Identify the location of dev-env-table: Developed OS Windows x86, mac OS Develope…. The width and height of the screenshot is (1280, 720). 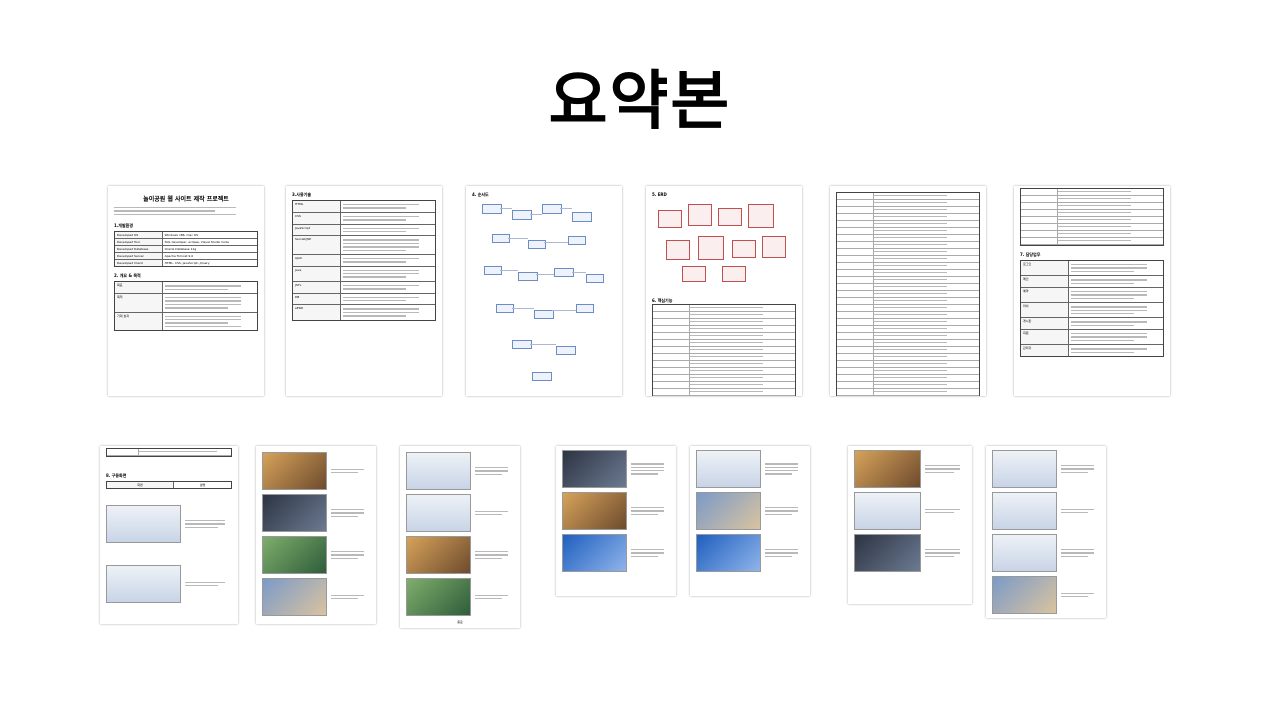
(186, 249).